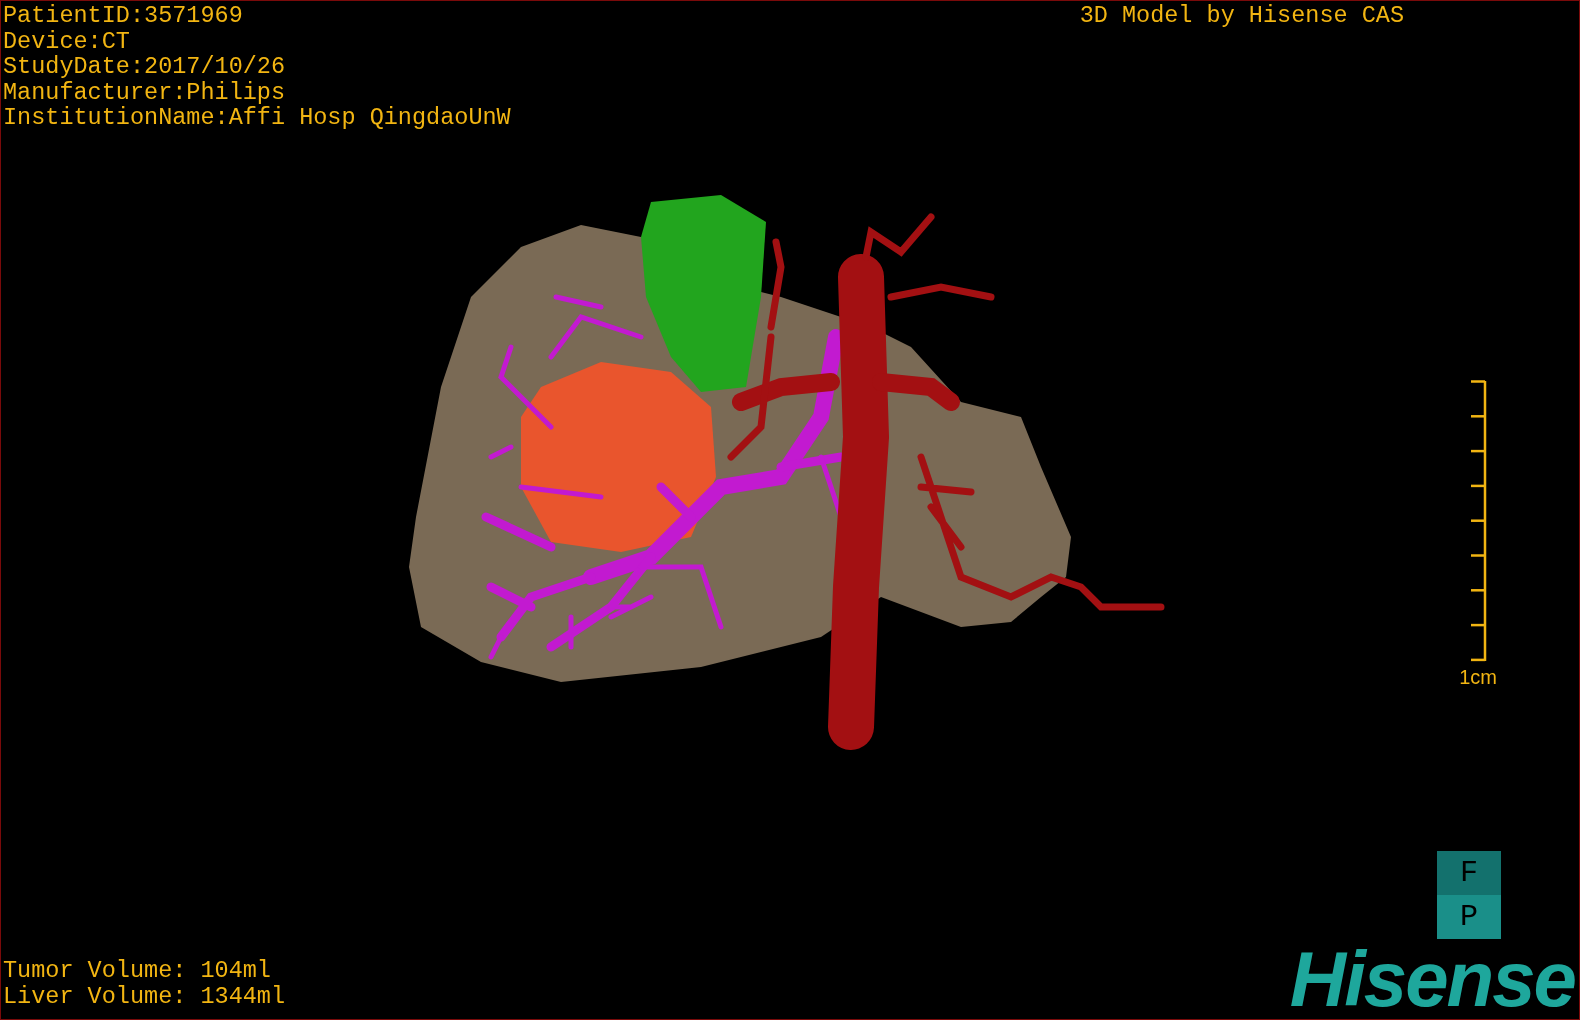 The width and height of the screenshot is (1580, 1020). What do you see at coordinates (144, 996) in the screenshot?
I see `volume-reading: Liver Volume: 1344ml` at bounding box center [144, 996].